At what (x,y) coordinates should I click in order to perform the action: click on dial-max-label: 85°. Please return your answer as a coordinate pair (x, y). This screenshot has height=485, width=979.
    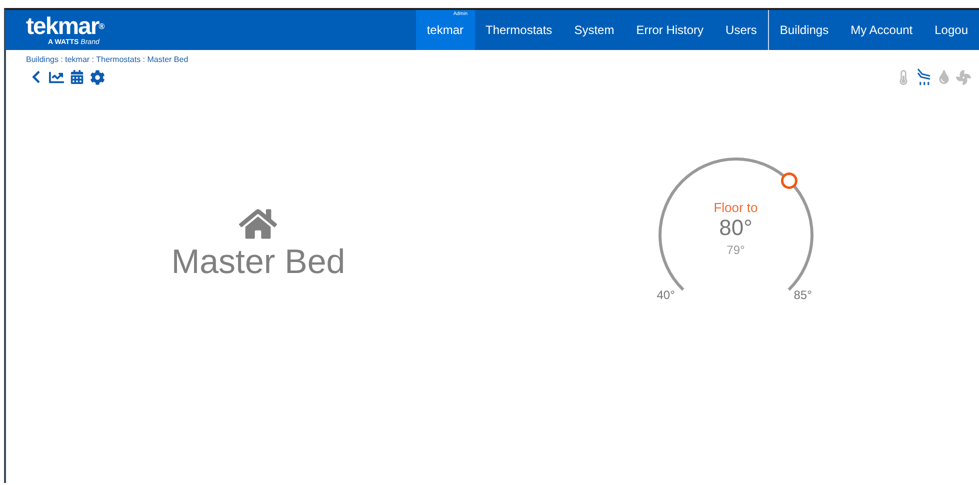
    Looking at the image, I should click on (803, 295).